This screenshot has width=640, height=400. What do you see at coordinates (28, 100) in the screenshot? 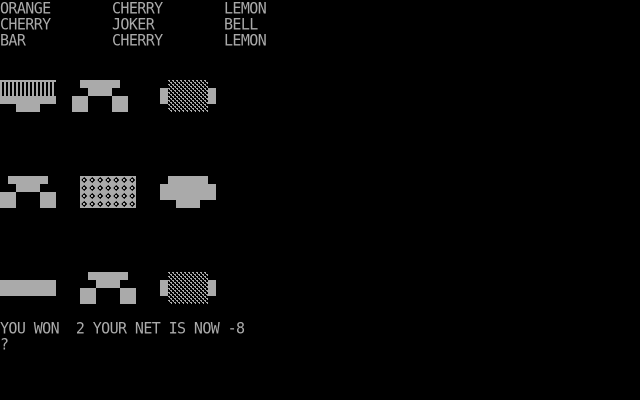
I see `orange-body` at bounding box center [28, 100].